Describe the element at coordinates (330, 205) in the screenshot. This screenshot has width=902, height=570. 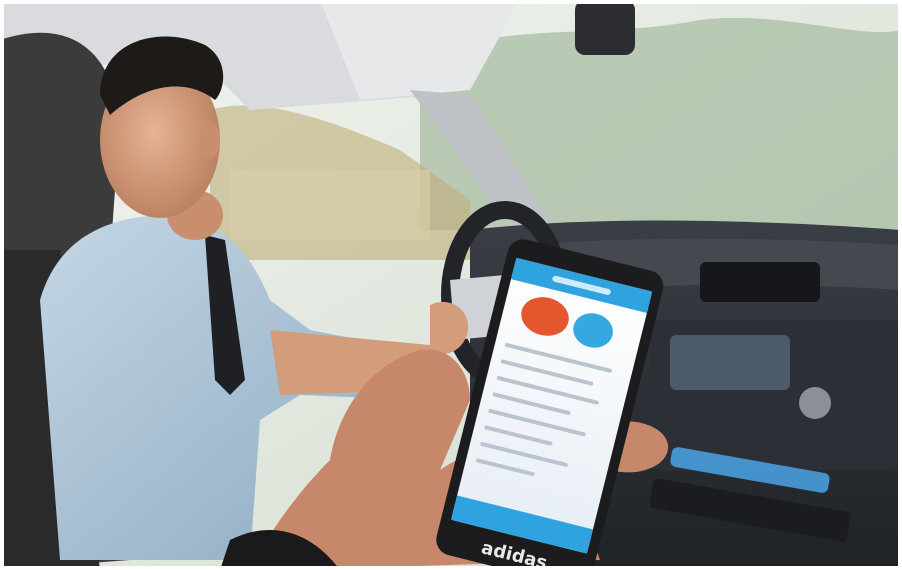
I see `building` at that location.